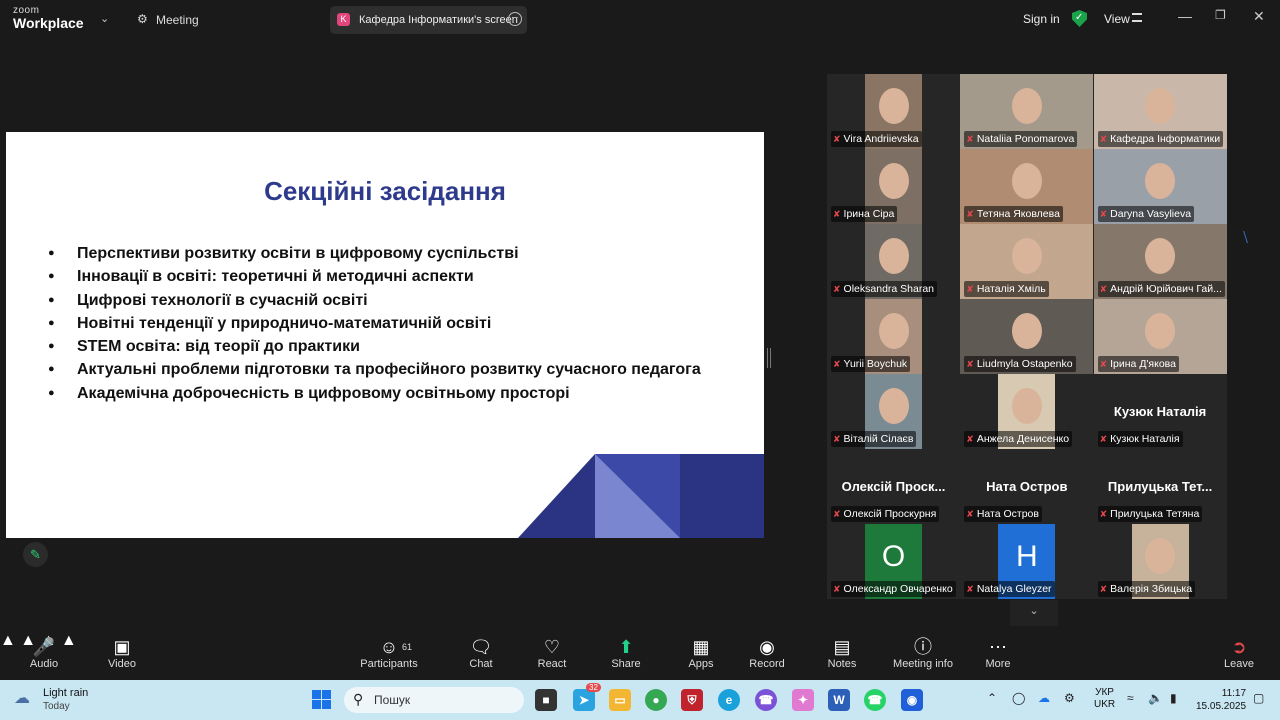 The height and width of the screenshot is (720, 1280). What do you see at coordinates (1185, 16) in the screenshot?
I see `minimize-icon: —` at bounding box center [1185, 16].